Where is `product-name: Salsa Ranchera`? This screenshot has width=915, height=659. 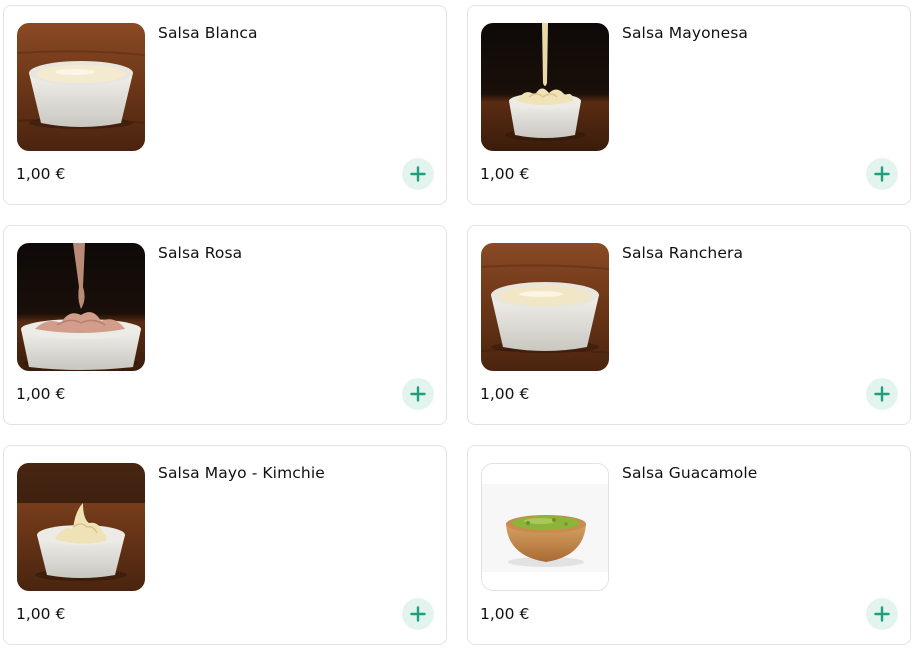 product-name: Salsa Ranchera is located at coordinates (683, 253).